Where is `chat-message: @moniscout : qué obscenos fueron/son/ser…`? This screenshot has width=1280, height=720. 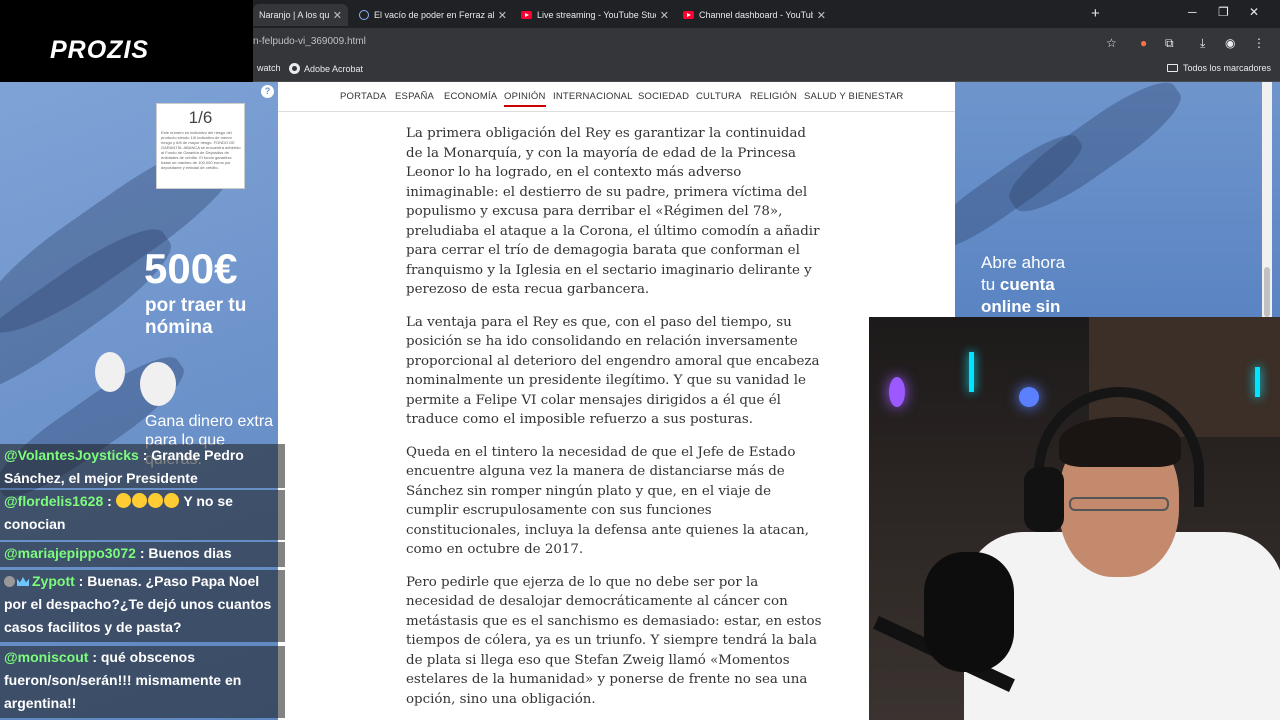 chat-message: @moniscout : qué obscenos fueron/son/ser… is located at coordinates (142, 682).